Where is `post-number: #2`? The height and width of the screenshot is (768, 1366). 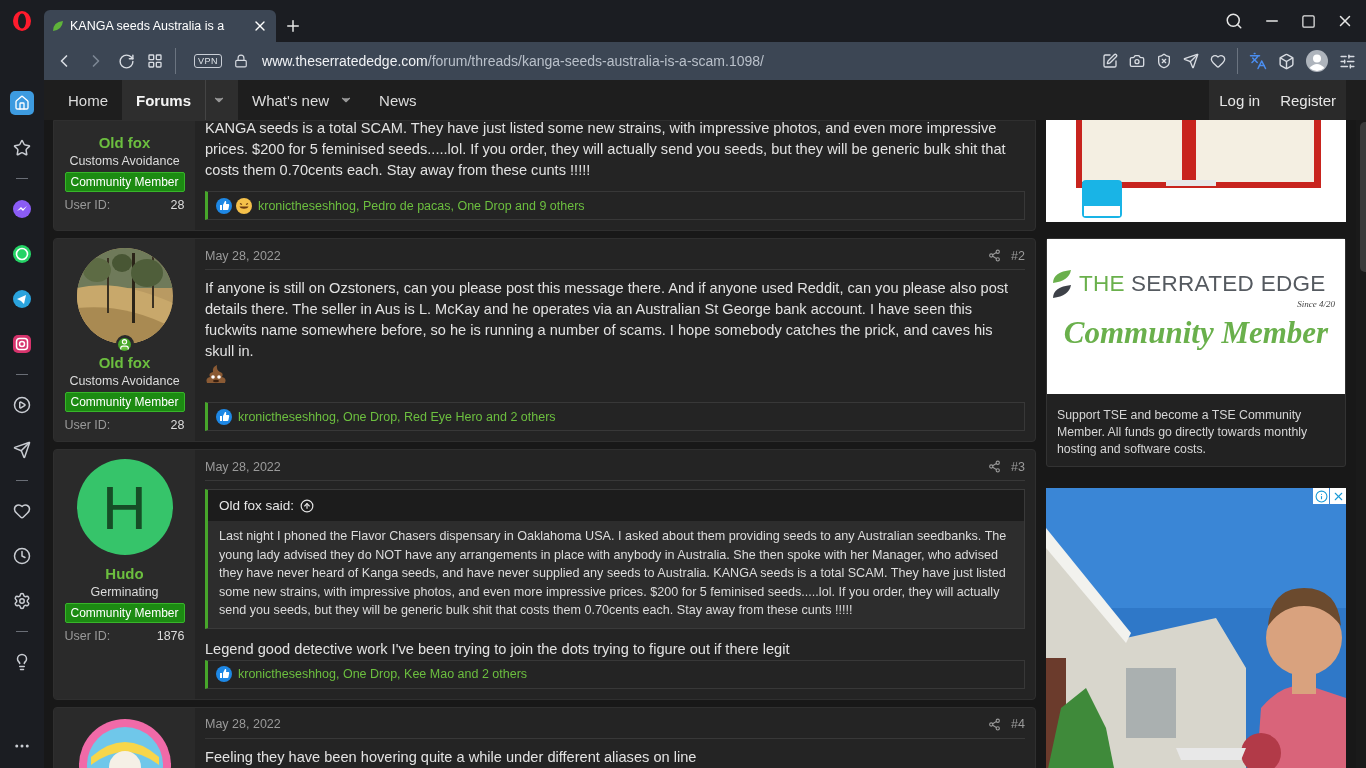
post-number: #2 is located at coordinates (1018, 255).